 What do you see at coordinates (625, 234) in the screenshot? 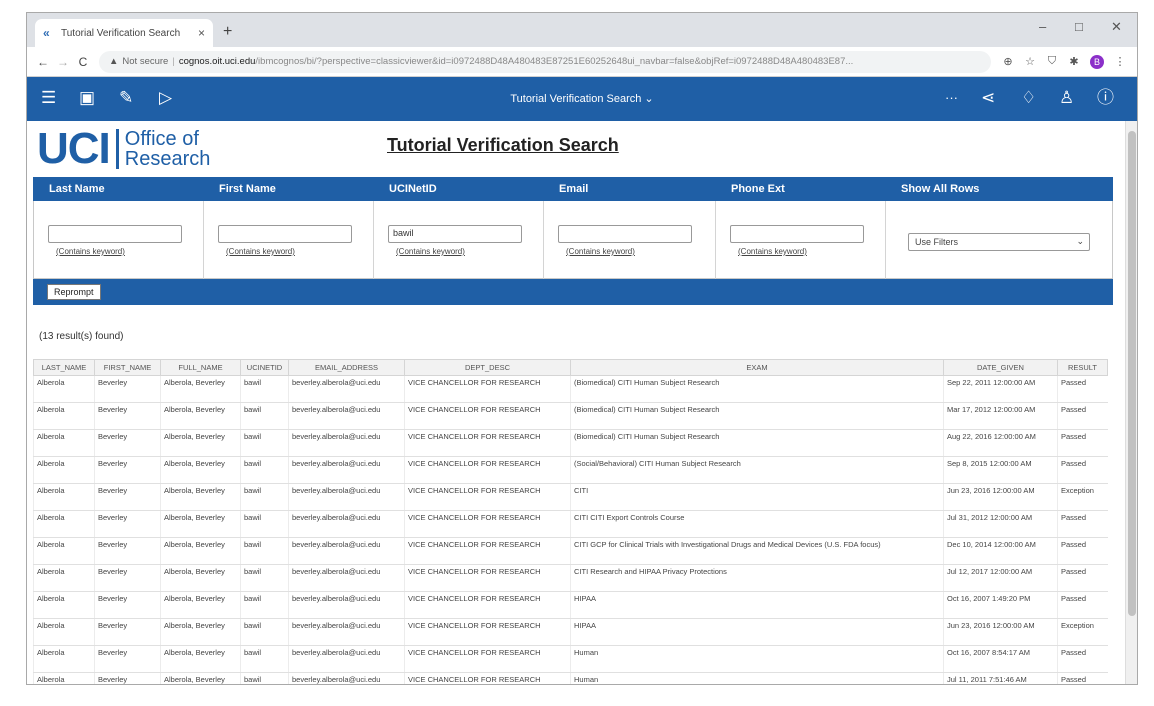
I see `email-input` at bounding box center [625, 234].